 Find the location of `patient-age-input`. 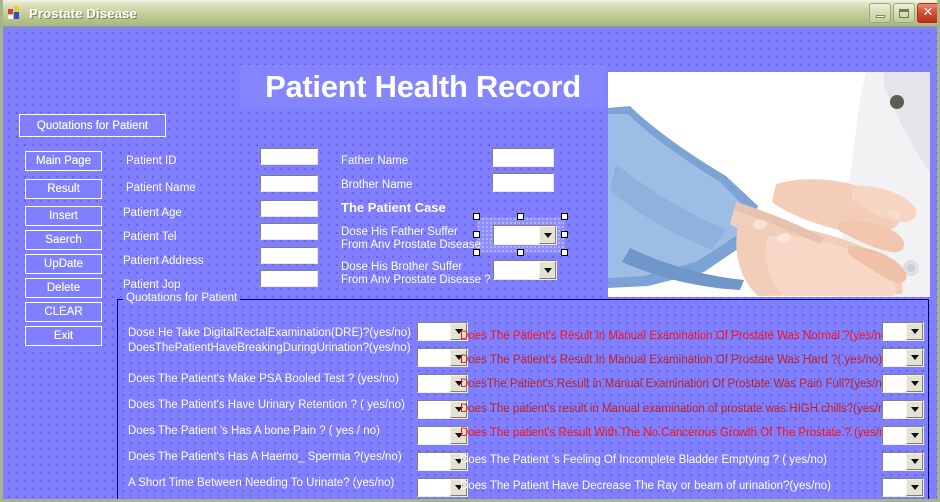

patient-age-input is located at coordinates (289, 208).